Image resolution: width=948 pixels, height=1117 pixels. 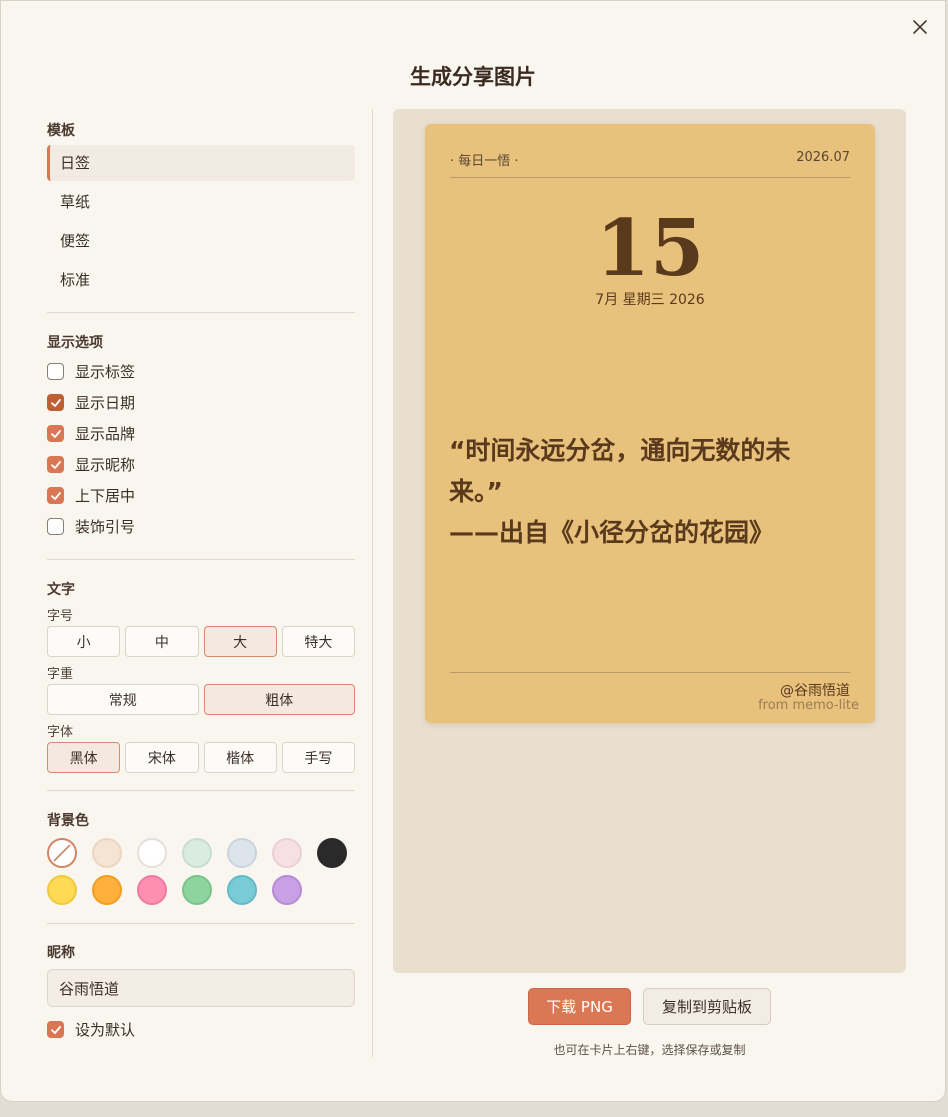 I want to click on quote-source: ——出自《小径分岔的花园》, so click(x=612, y=532).